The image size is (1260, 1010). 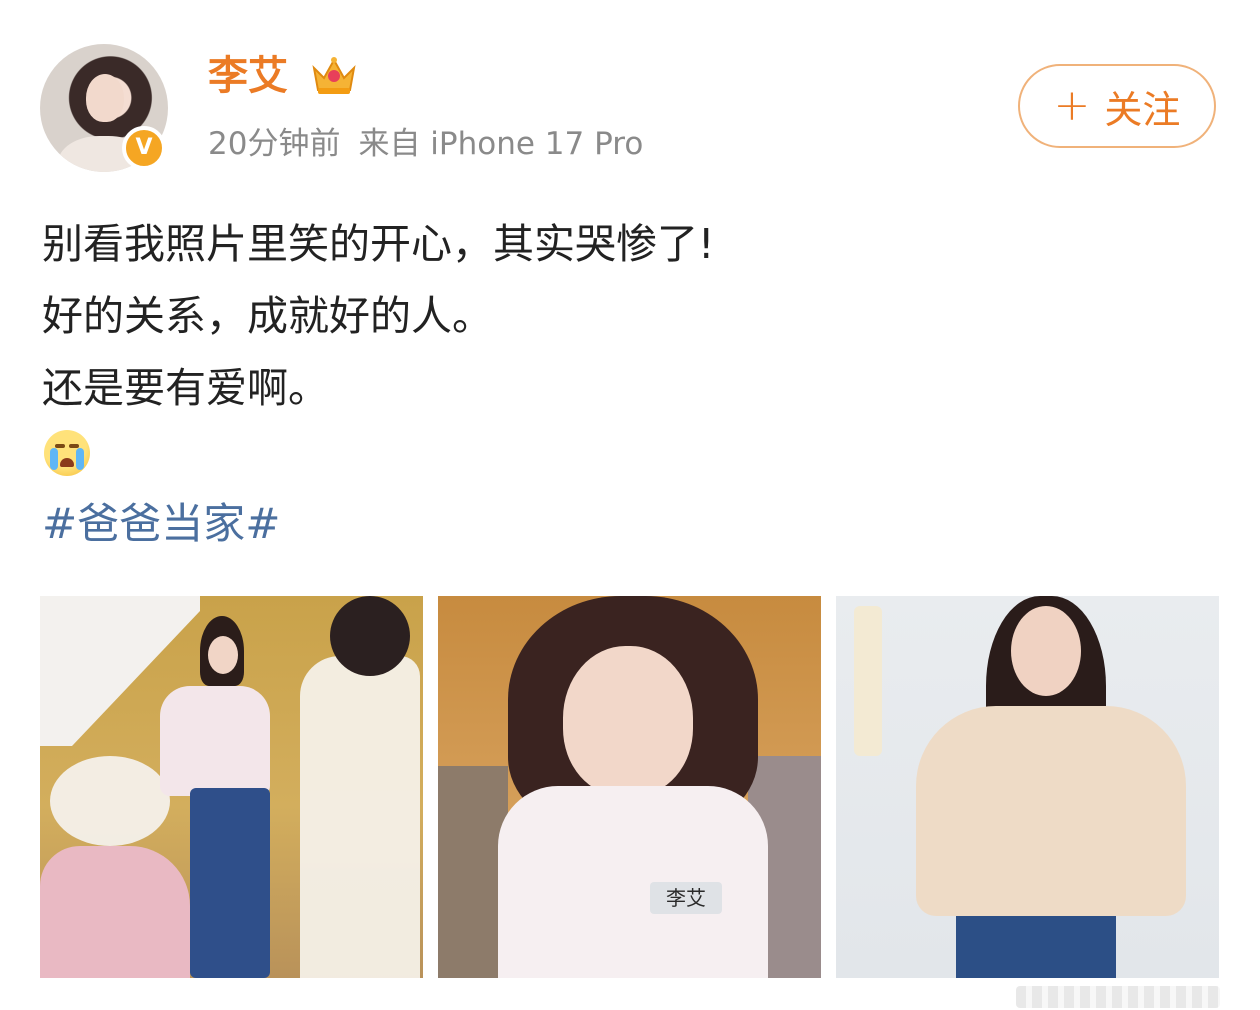 I want to click on follow-label: 关注, so click(x=1142, y=109).